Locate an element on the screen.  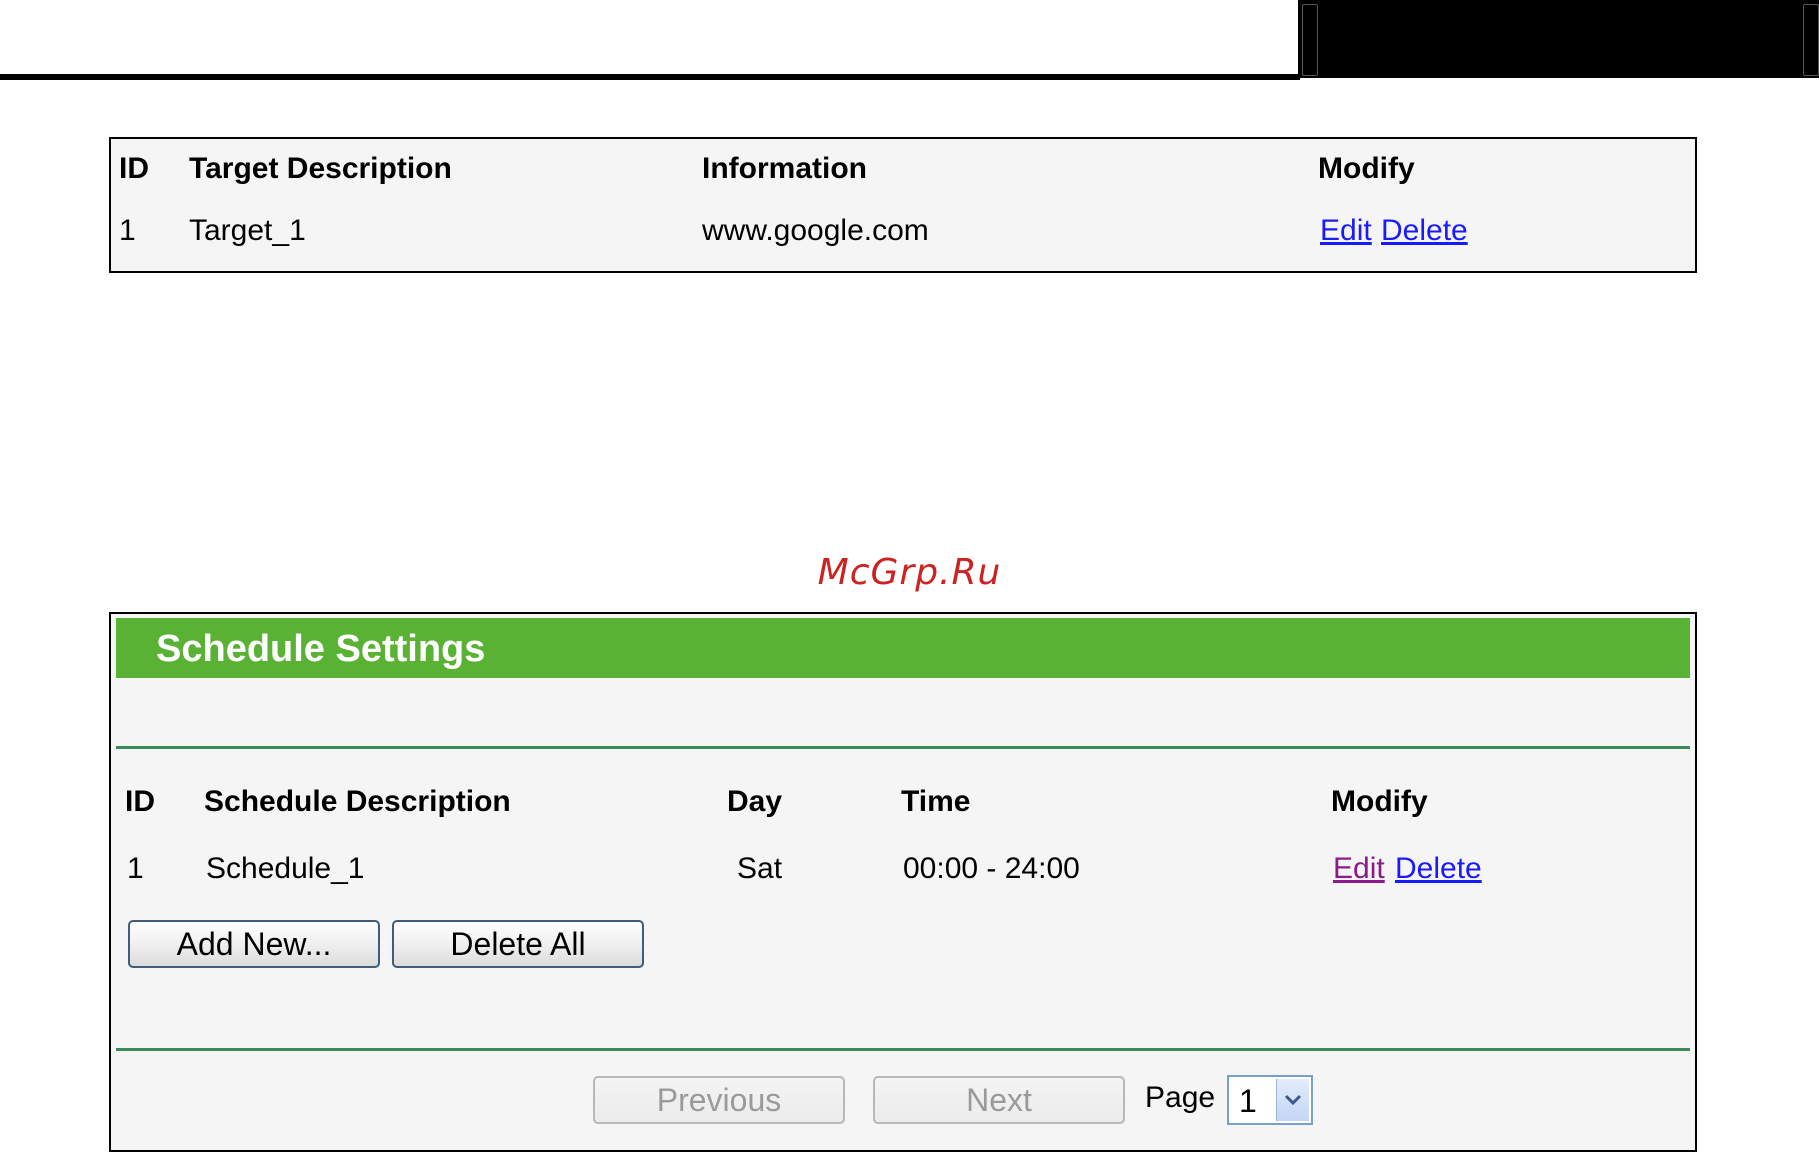
column-header-information: Information is located at coordinates (784, 168).